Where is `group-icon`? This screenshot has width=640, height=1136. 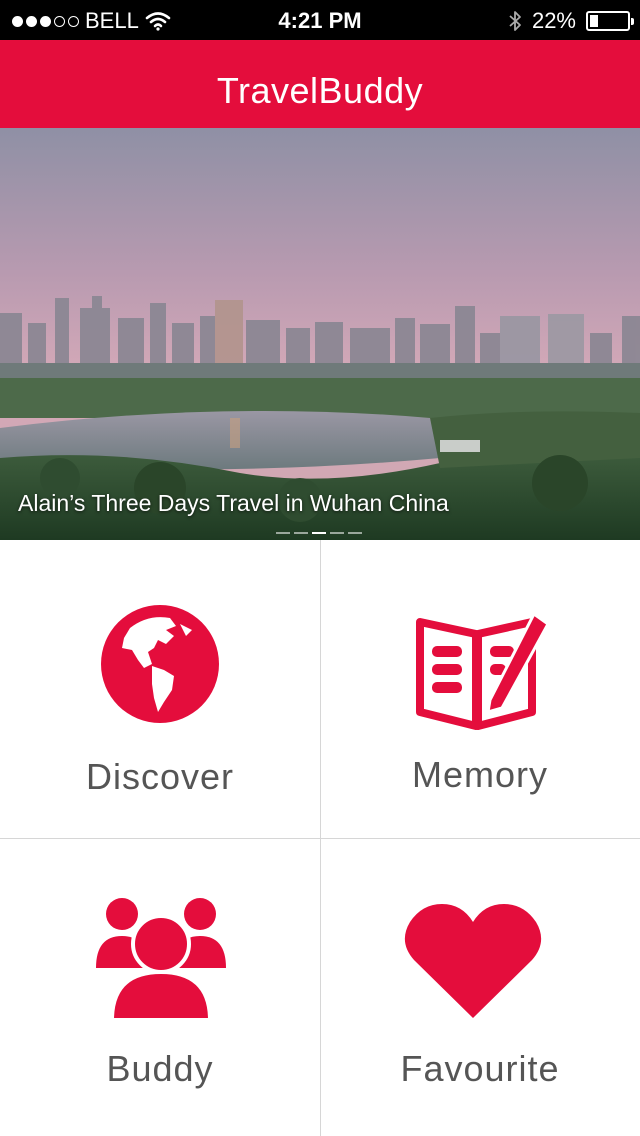
group-icon is located at coordinates (161, 960).